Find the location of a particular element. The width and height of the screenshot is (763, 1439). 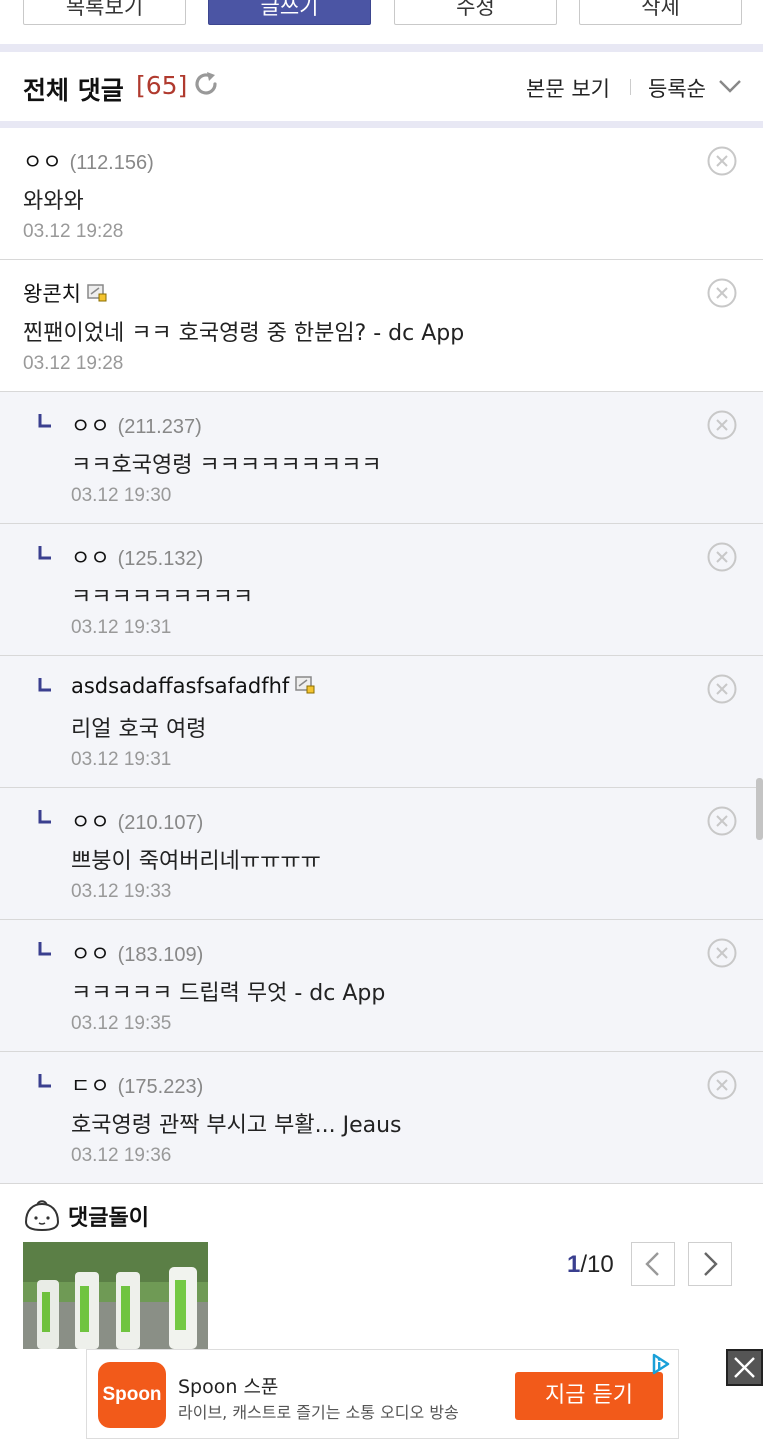

comment-author: ㅇㅇ (183.109) is located at coordinates (137, 953).